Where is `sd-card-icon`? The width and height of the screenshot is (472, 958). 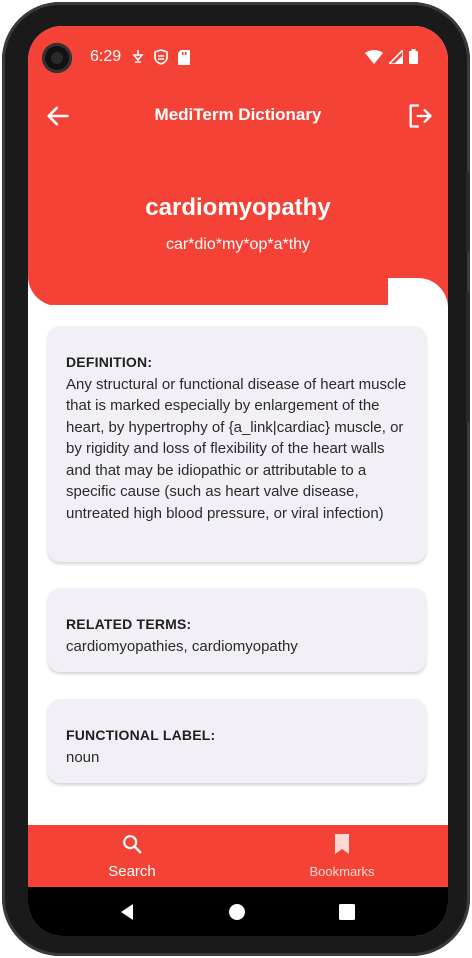 sd-card-icon is located at coordinates (184, 57).